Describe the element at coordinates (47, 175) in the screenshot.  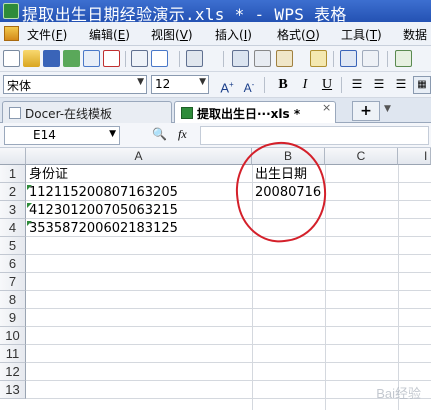
I see `cell-a1: 身份证` at that location.